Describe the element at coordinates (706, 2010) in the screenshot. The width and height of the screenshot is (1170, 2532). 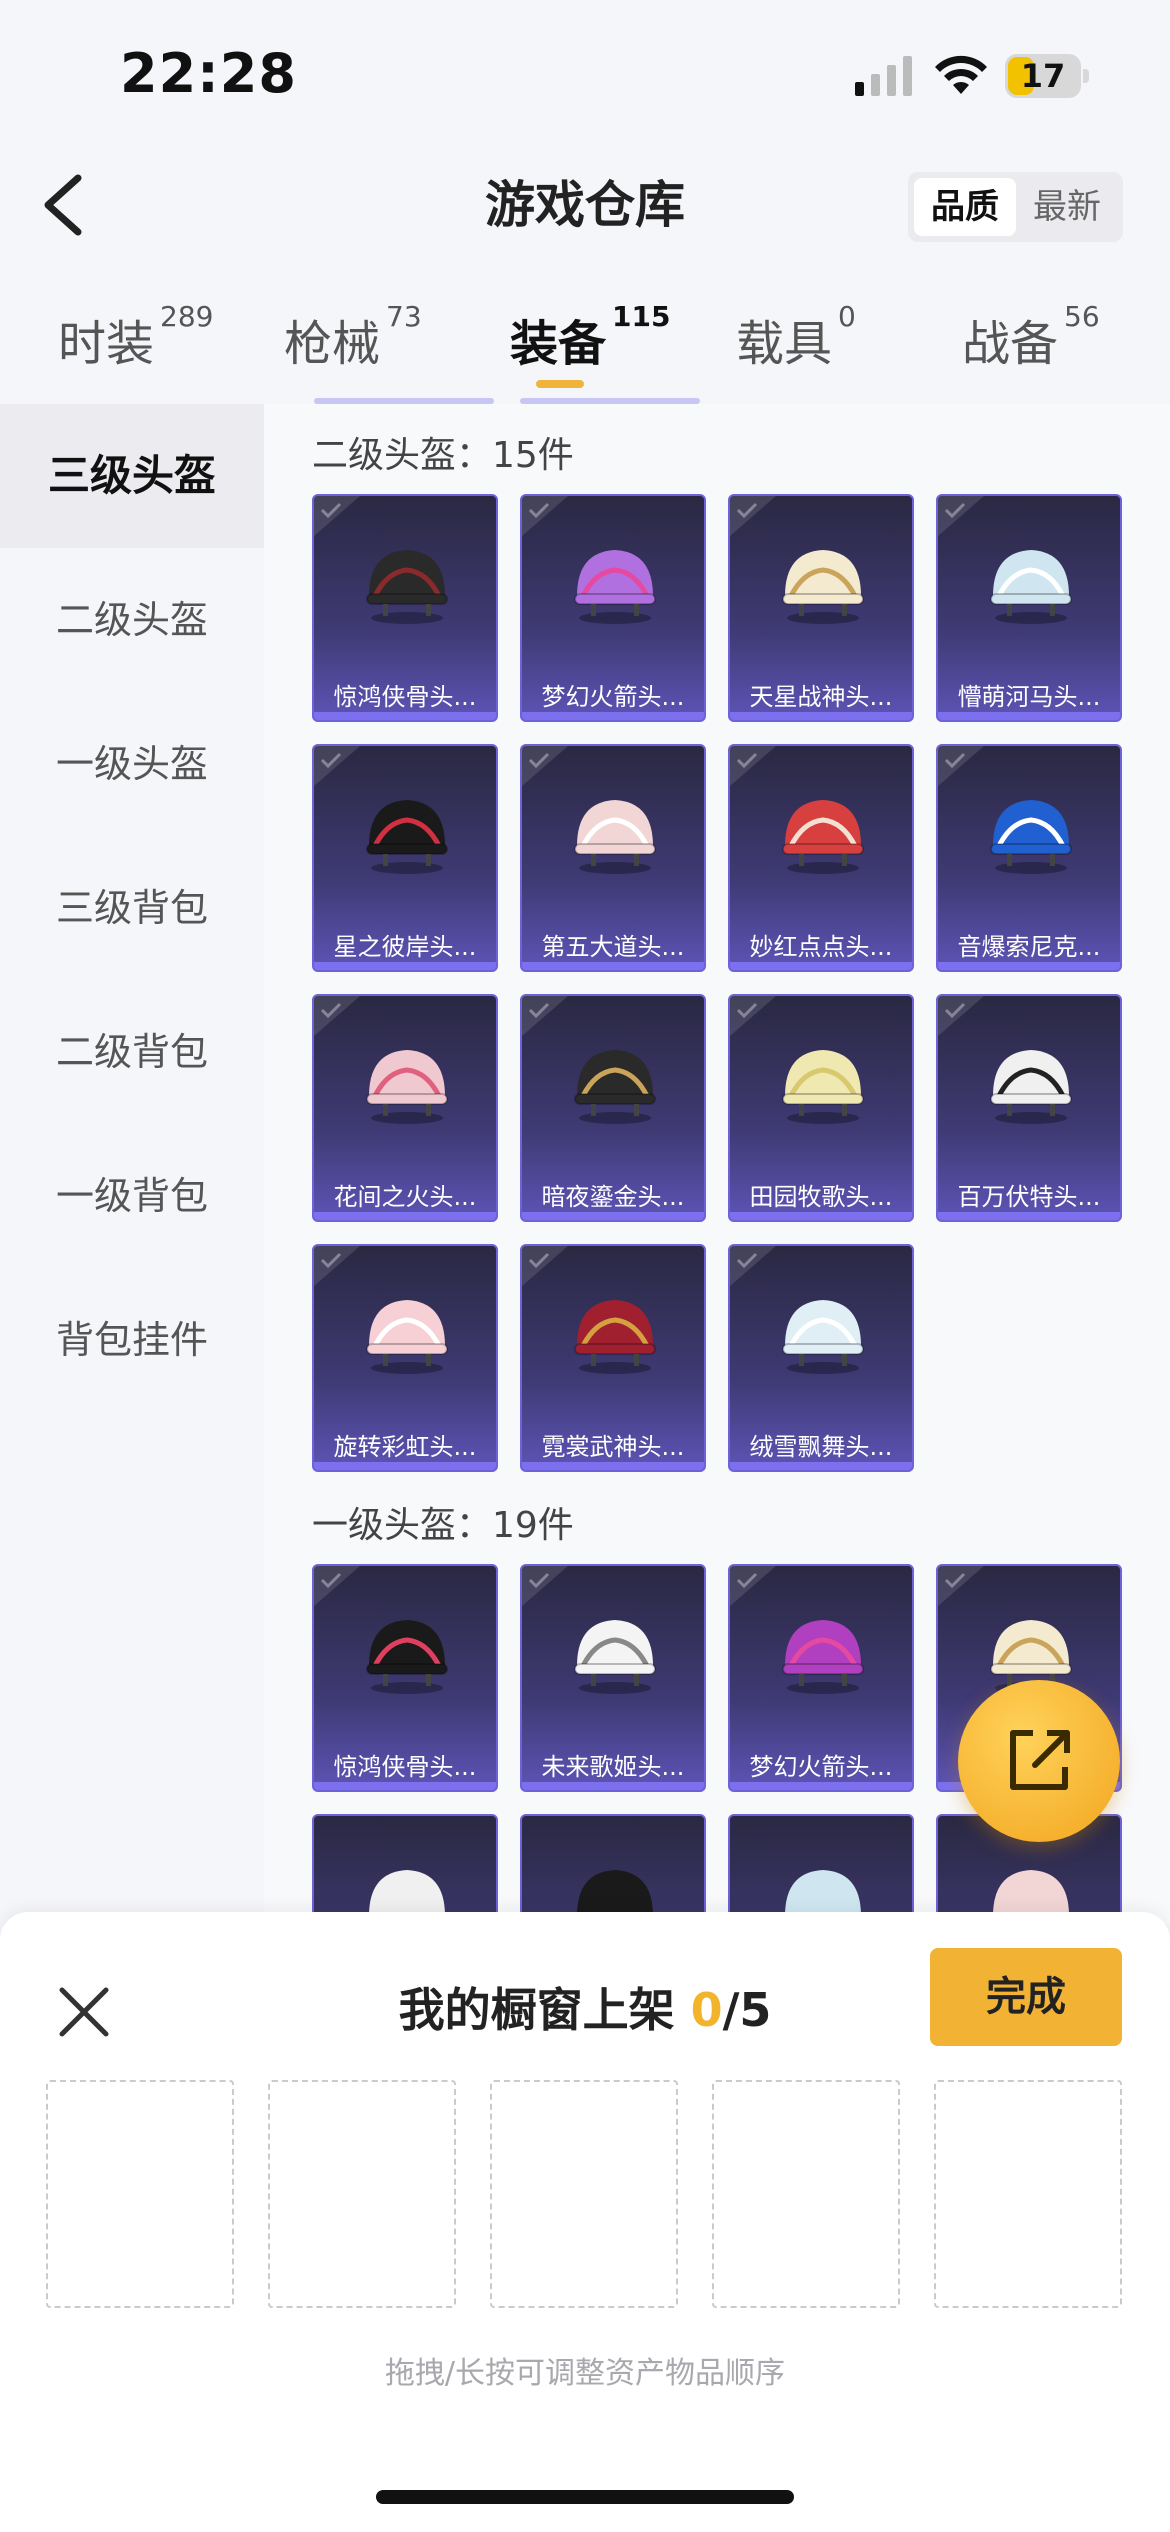
I see `showcase-count: 0` at that location.